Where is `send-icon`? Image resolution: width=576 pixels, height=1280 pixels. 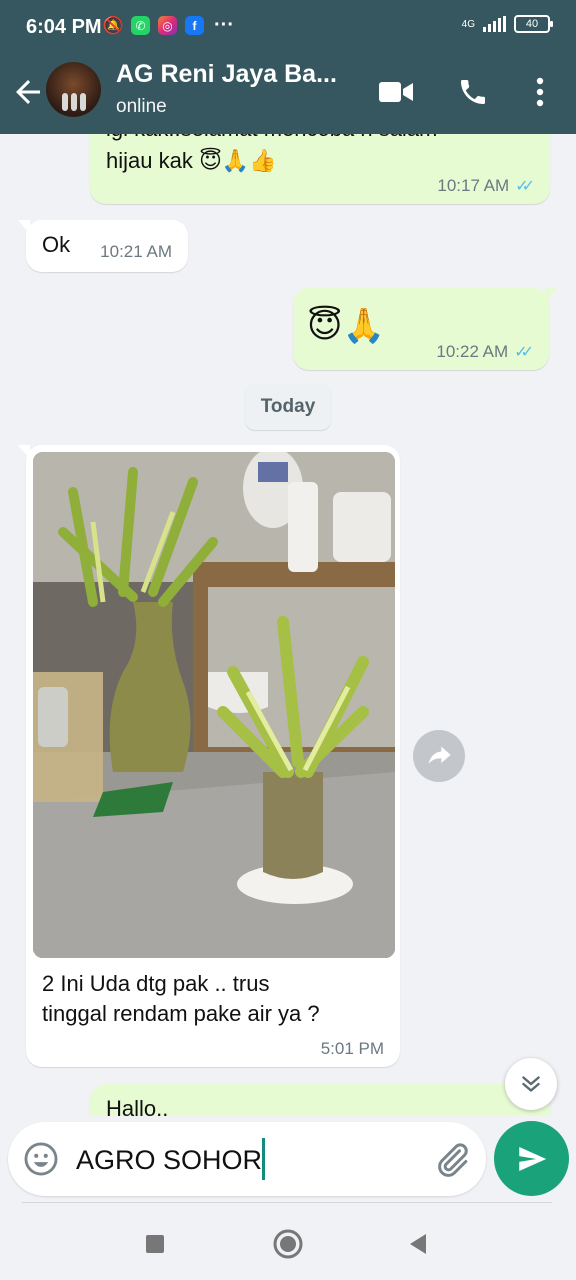
send-icon is located at coordinates (532, 1158).